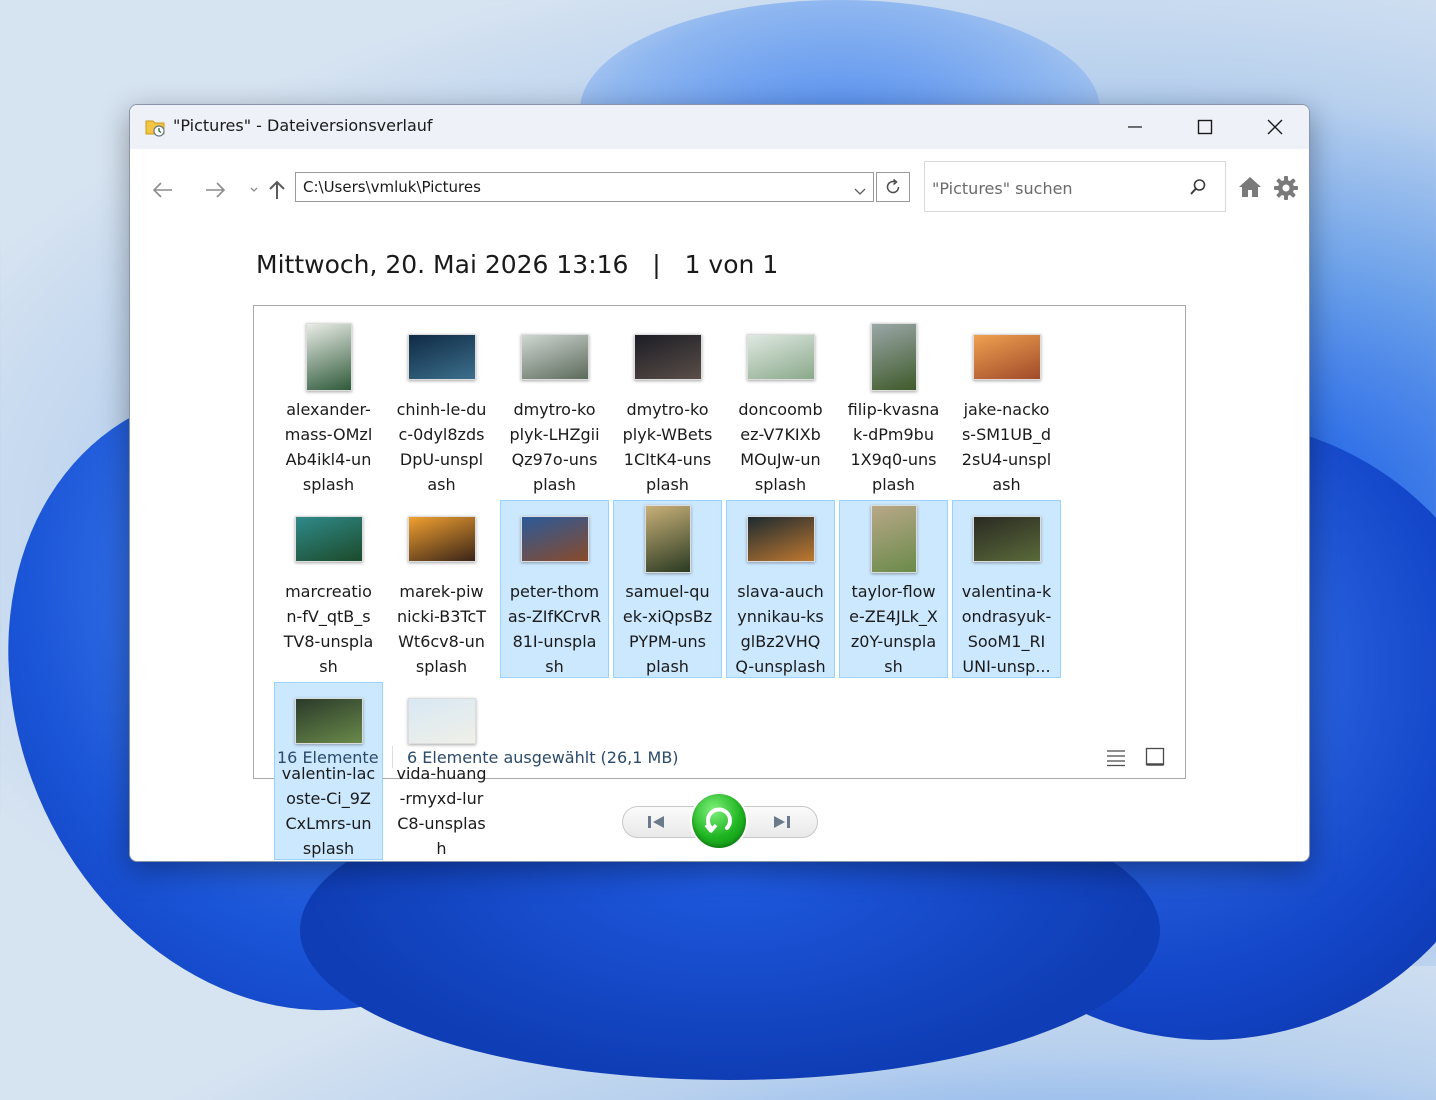 The width and height of the screenshot is (1436, 1100). I want to click on title-bar: "Pictures" - Dateiversionsverlauf, so click(719, 127).